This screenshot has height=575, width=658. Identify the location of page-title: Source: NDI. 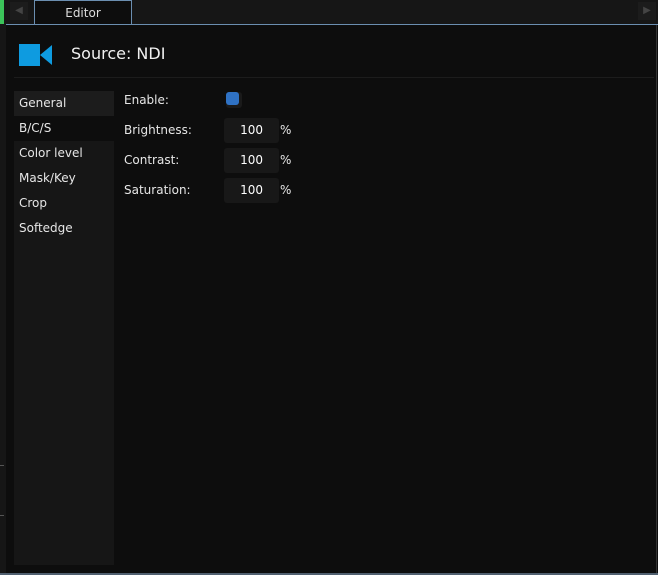
(118, 53).